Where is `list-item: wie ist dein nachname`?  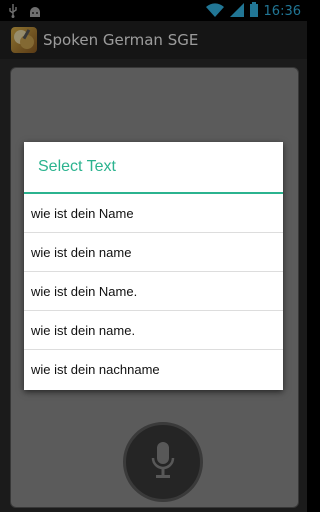
list-item: wie ist dein nachname is located at coordinates (153, 369).